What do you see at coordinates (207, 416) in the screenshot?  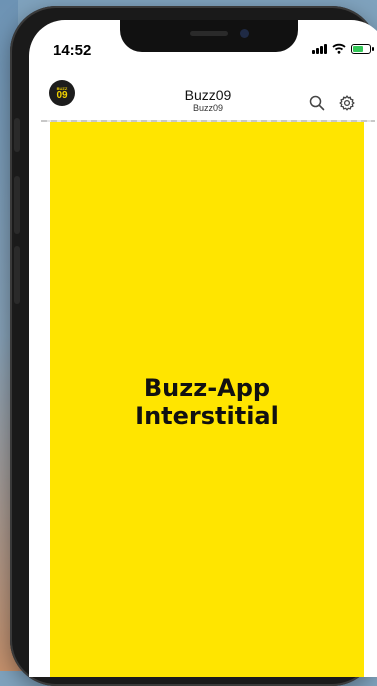 I see `interstitial-line-2: Interstitial` at bounding box center [207, 416].